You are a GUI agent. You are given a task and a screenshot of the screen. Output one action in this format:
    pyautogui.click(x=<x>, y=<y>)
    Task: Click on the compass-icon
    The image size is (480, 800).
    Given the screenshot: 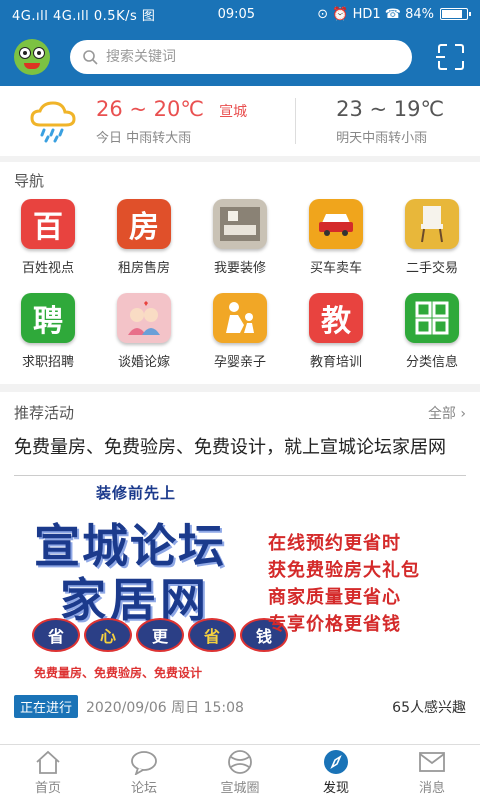 What is the action you would take?
    pyautogui.click(x=336, y=762)
    